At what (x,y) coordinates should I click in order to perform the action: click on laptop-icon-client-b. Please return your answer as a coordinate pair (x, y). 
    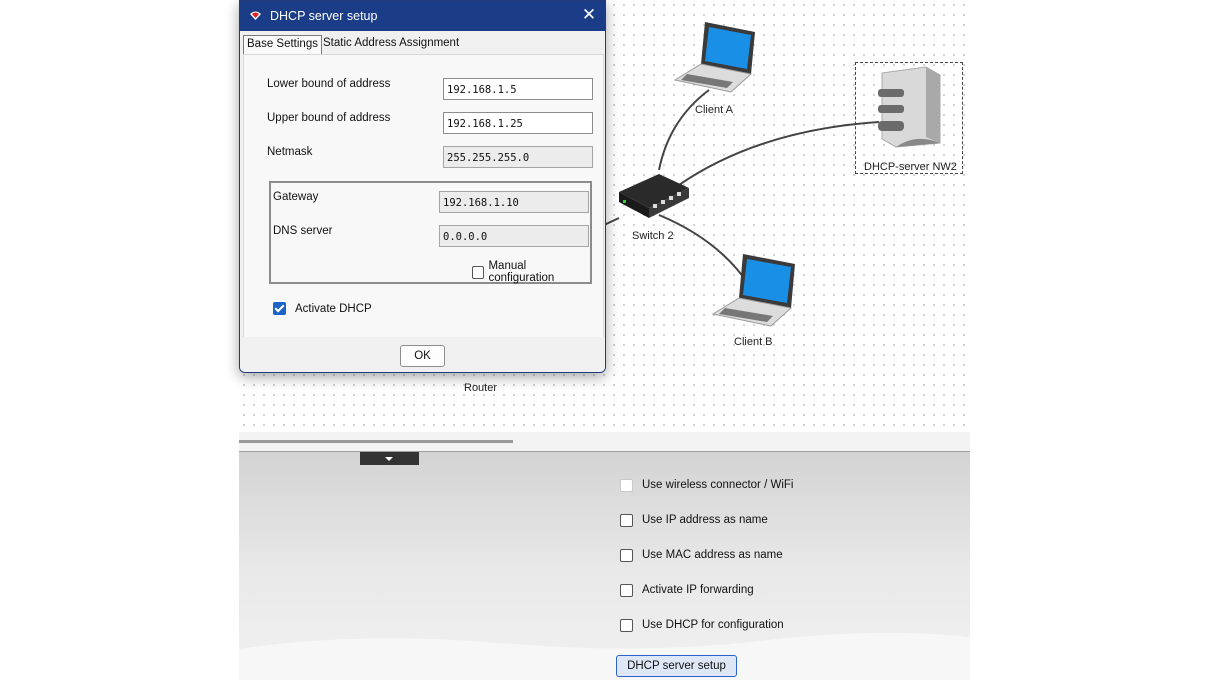
    Looking at the image, I should click on (754, 290).